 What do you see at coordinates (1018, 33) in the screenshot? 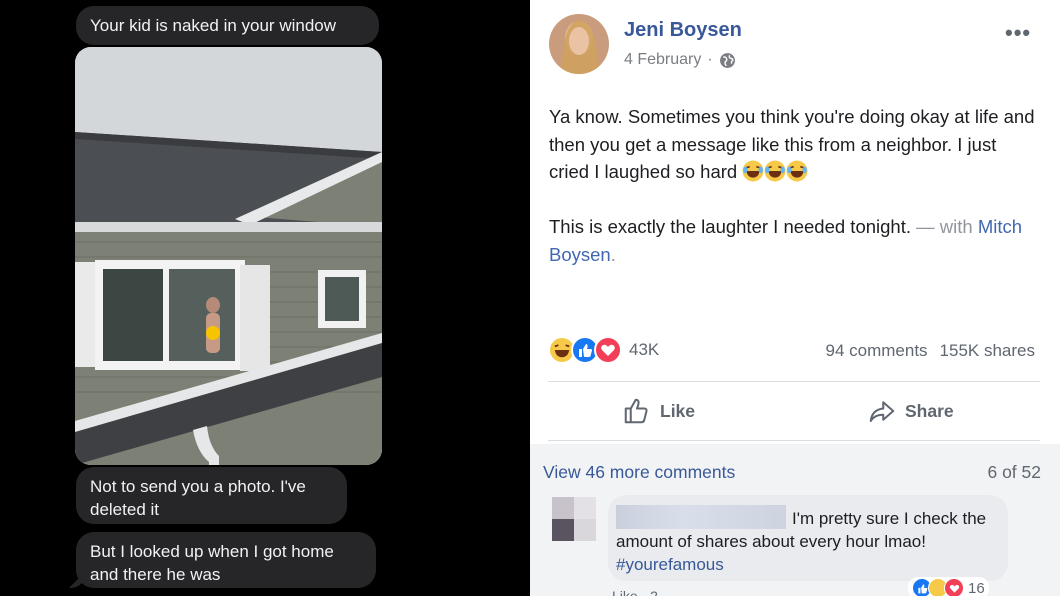
I see `dots-icon: •••` at bounding box center [1018, 33].